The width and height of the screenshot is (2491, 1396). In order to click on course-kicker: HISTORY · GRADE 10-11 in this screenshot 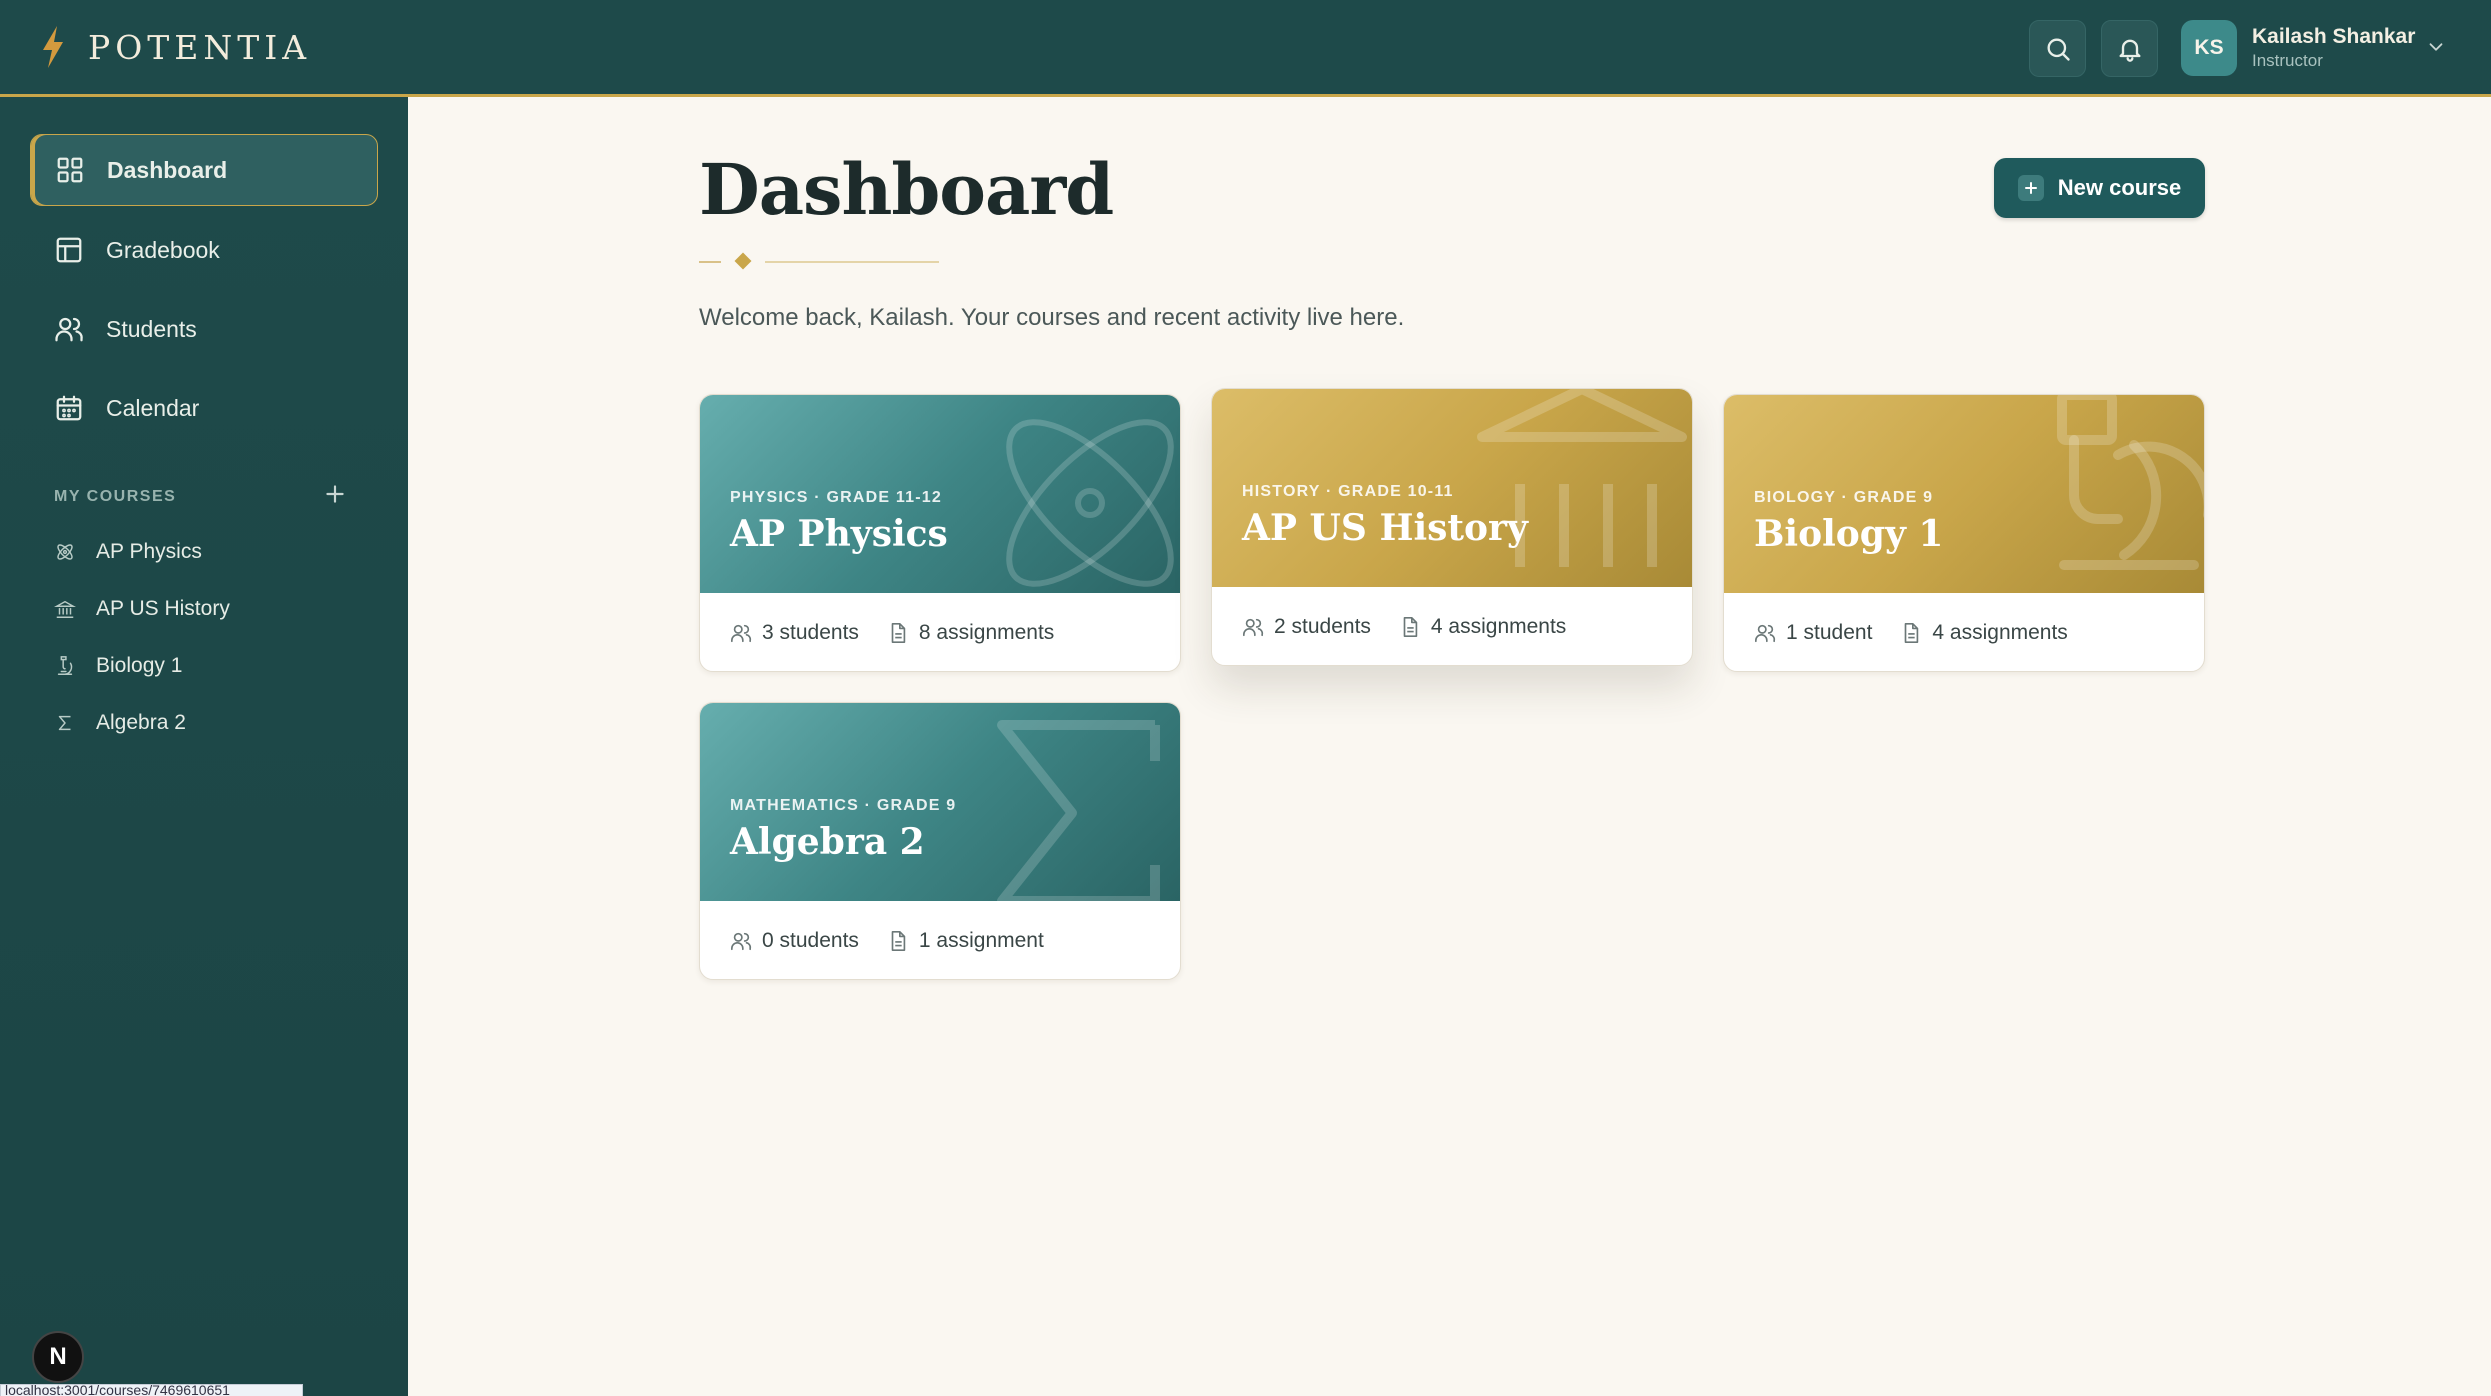, I will do `click(1348, 491)`.